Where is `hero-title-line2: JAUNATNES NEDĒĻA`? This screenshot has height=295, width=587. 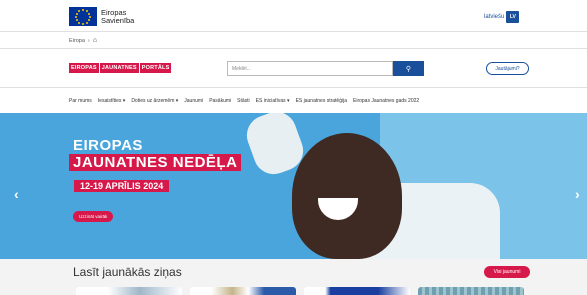 hero-title-line2: JAUNATNES NEDĒĻA is located at coordinates (155, 162).